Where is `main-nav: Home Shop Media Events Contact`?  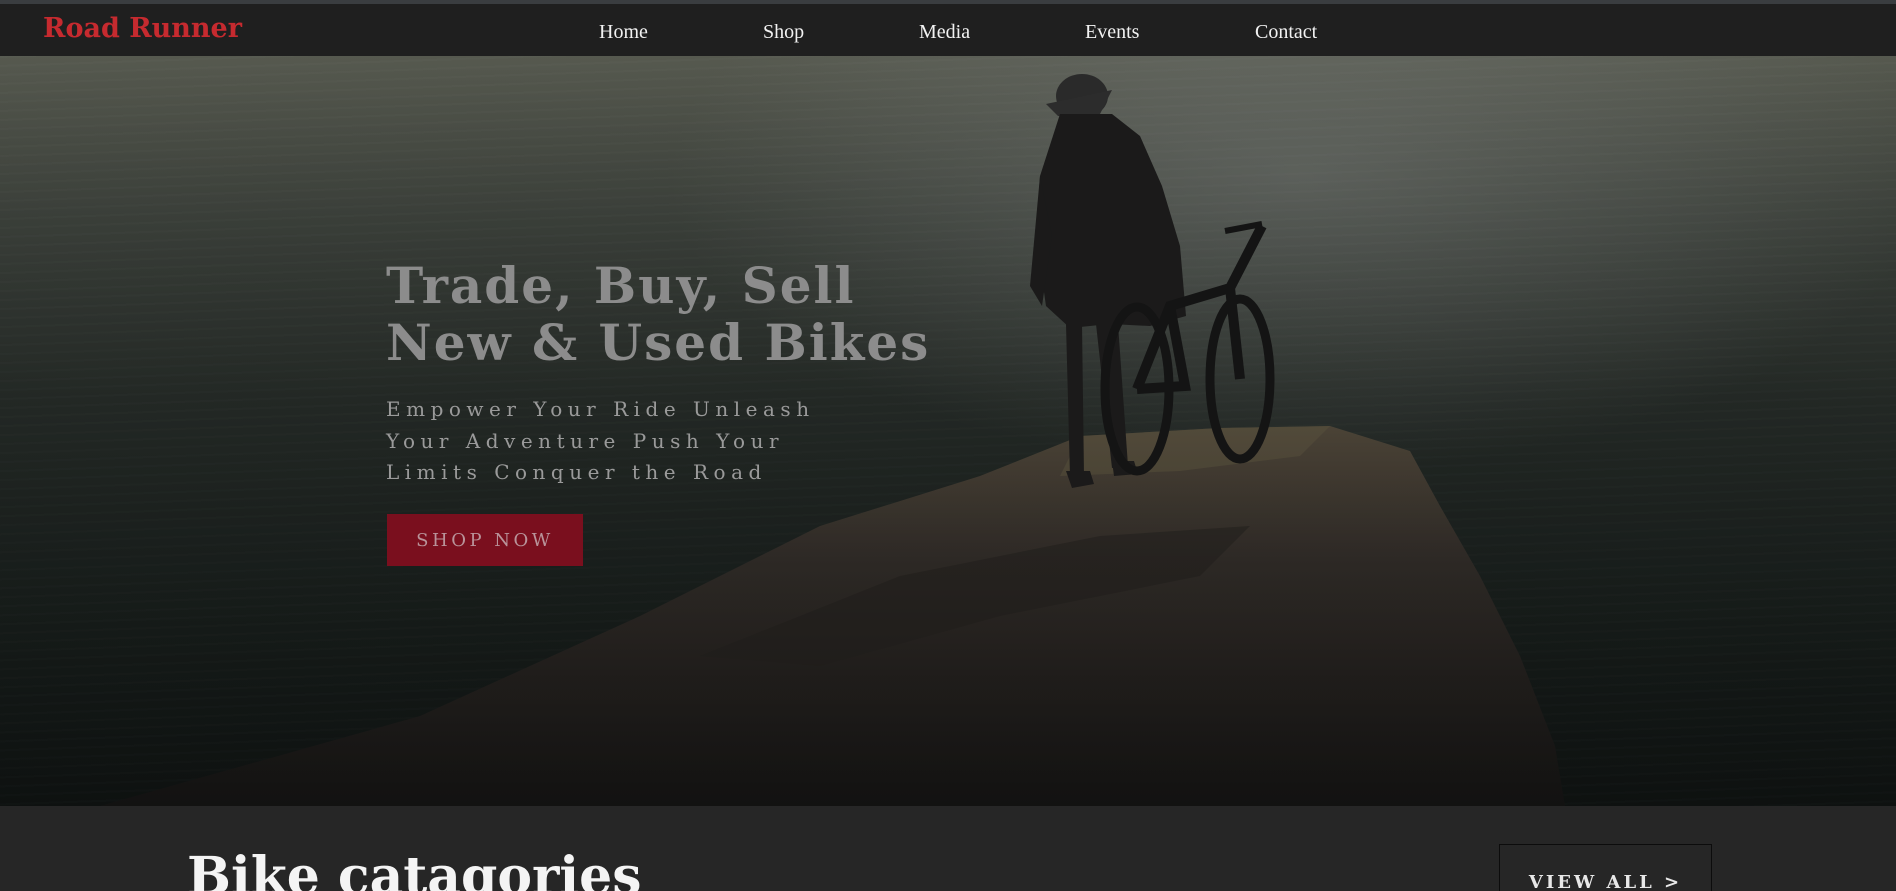 main-nav: Home Shop Media Events Contact is located at coordinates (948, 33).